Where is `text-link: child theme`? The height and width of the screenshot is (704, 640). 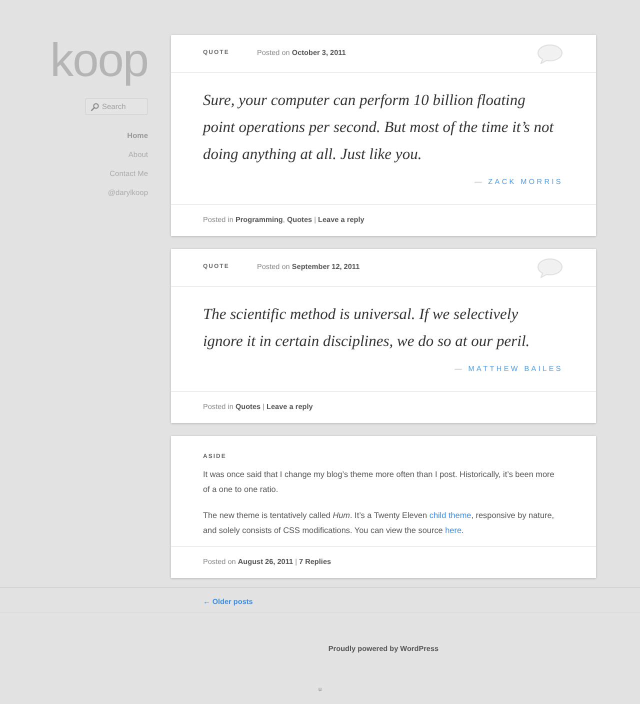
text-link: child theme is located at coordinates (450, 515).